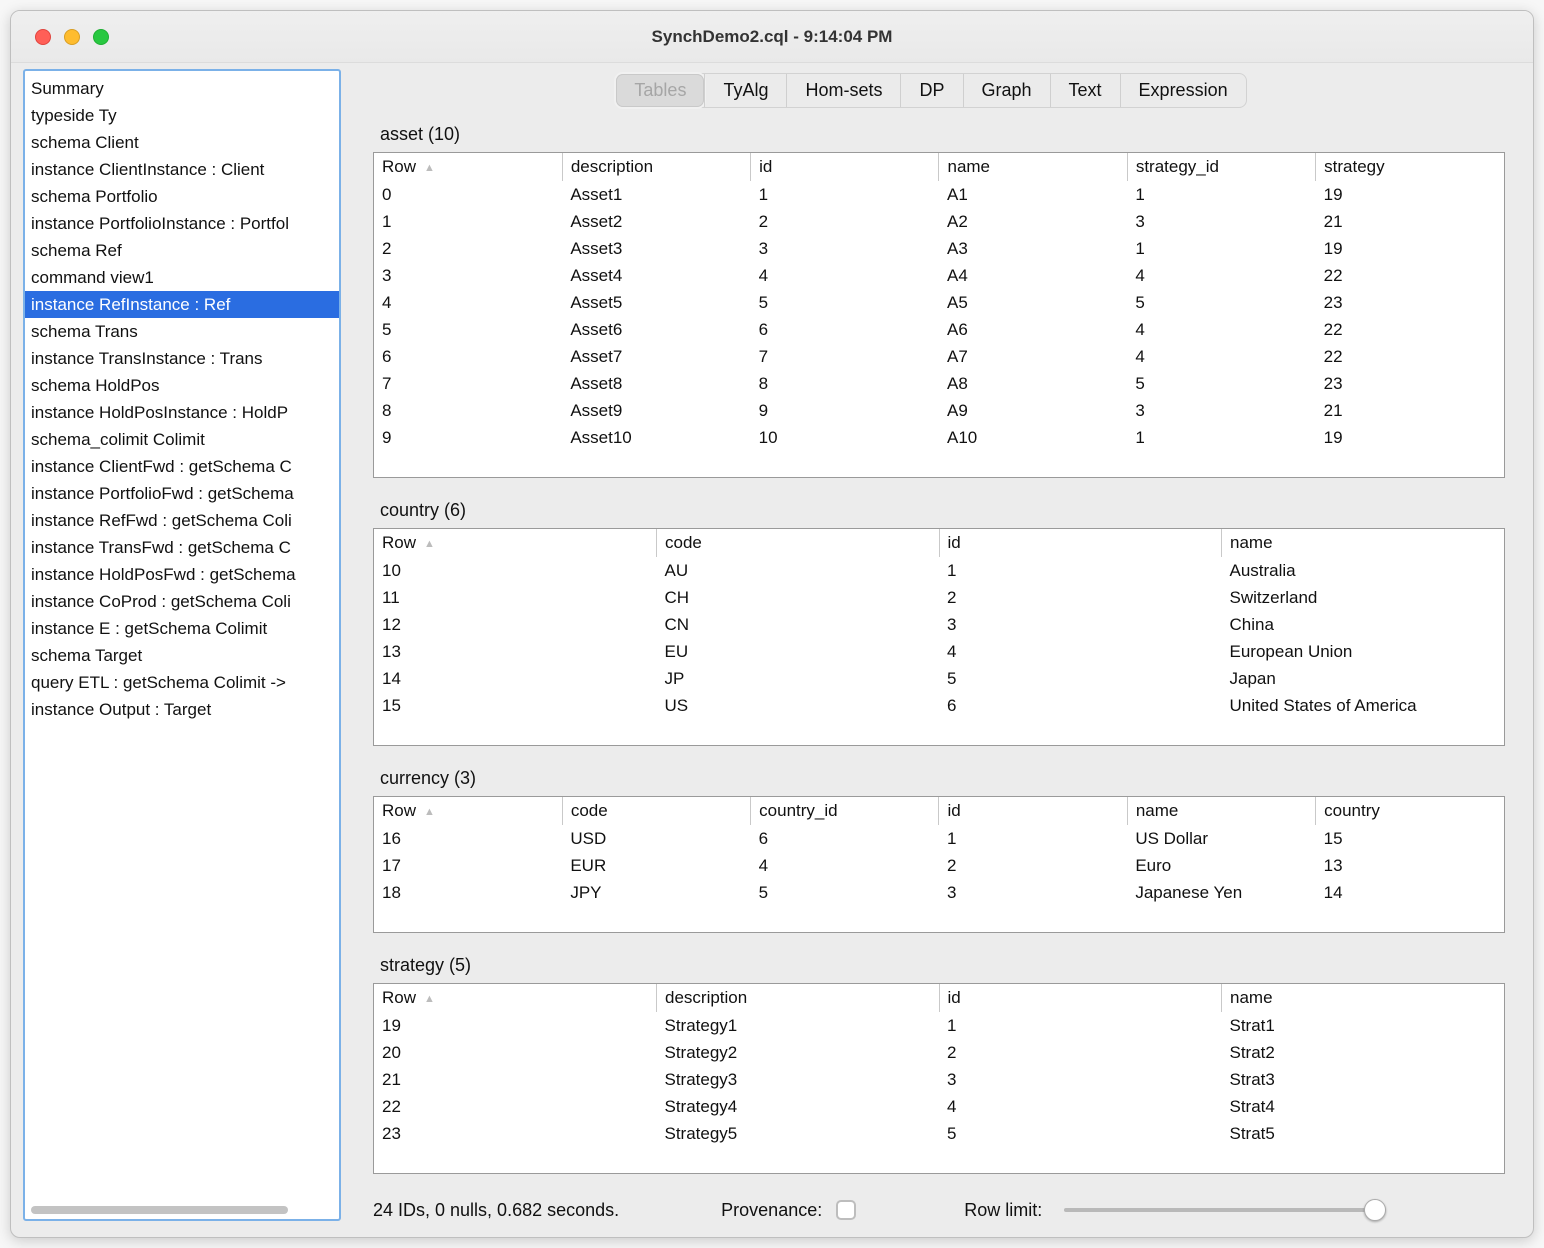 The width and height of the screenshot is (1544, 1248). What do you see at coordinates (1140, 356) in the screenshot?
I see `table-cell: 4` at bounding box center [1140, 356].